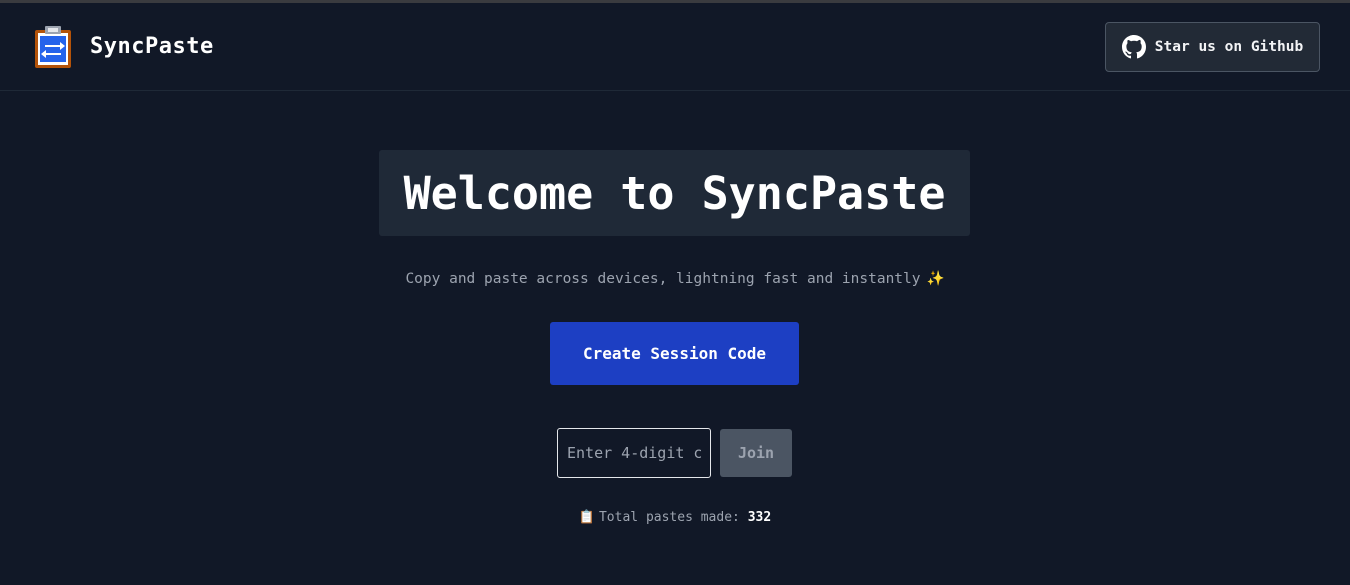  Describe the element at coordinates (586, 517) in the screenshot. I see `clipboard-icon: 📋` at that location.